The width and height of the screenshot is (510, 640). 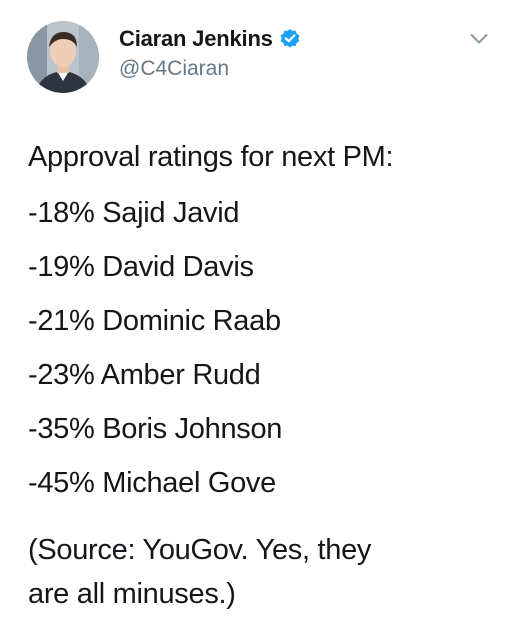 What do you see at coordinates (134, 213) in the screenshot?
I see `list-item: -18% Sajid Javid` at bounding box center [134, 213].